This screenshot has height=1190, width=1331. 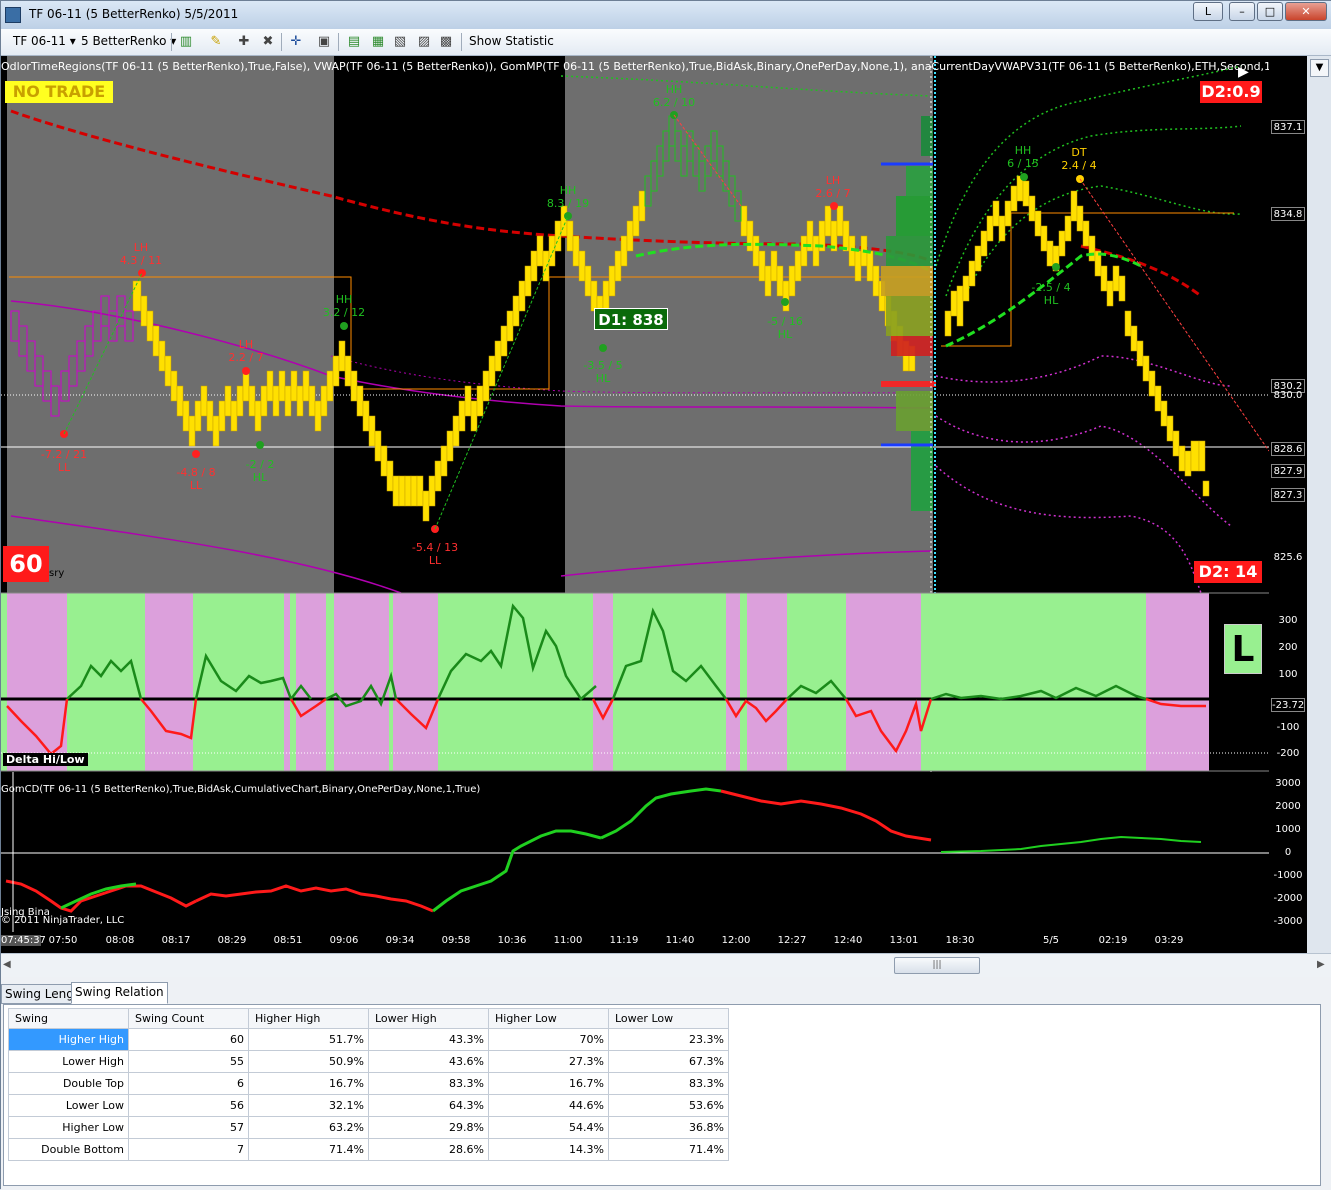 What do you see at coordinates (668, 1105) in the screenshot?
I see `table-cell: 53.6%` at bounding box center [668, 1105].